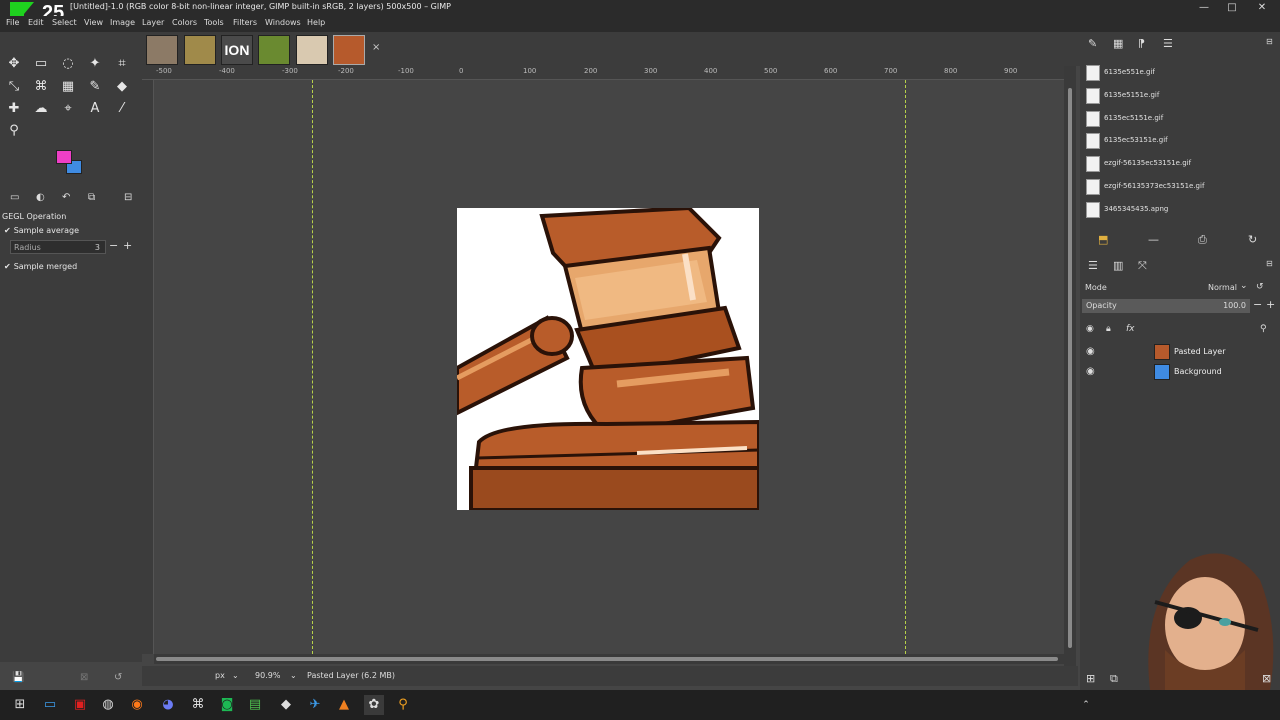  Describe the element at coordinates (286, 705) in the screenshot. I see `app-icon: ◆` at that location.